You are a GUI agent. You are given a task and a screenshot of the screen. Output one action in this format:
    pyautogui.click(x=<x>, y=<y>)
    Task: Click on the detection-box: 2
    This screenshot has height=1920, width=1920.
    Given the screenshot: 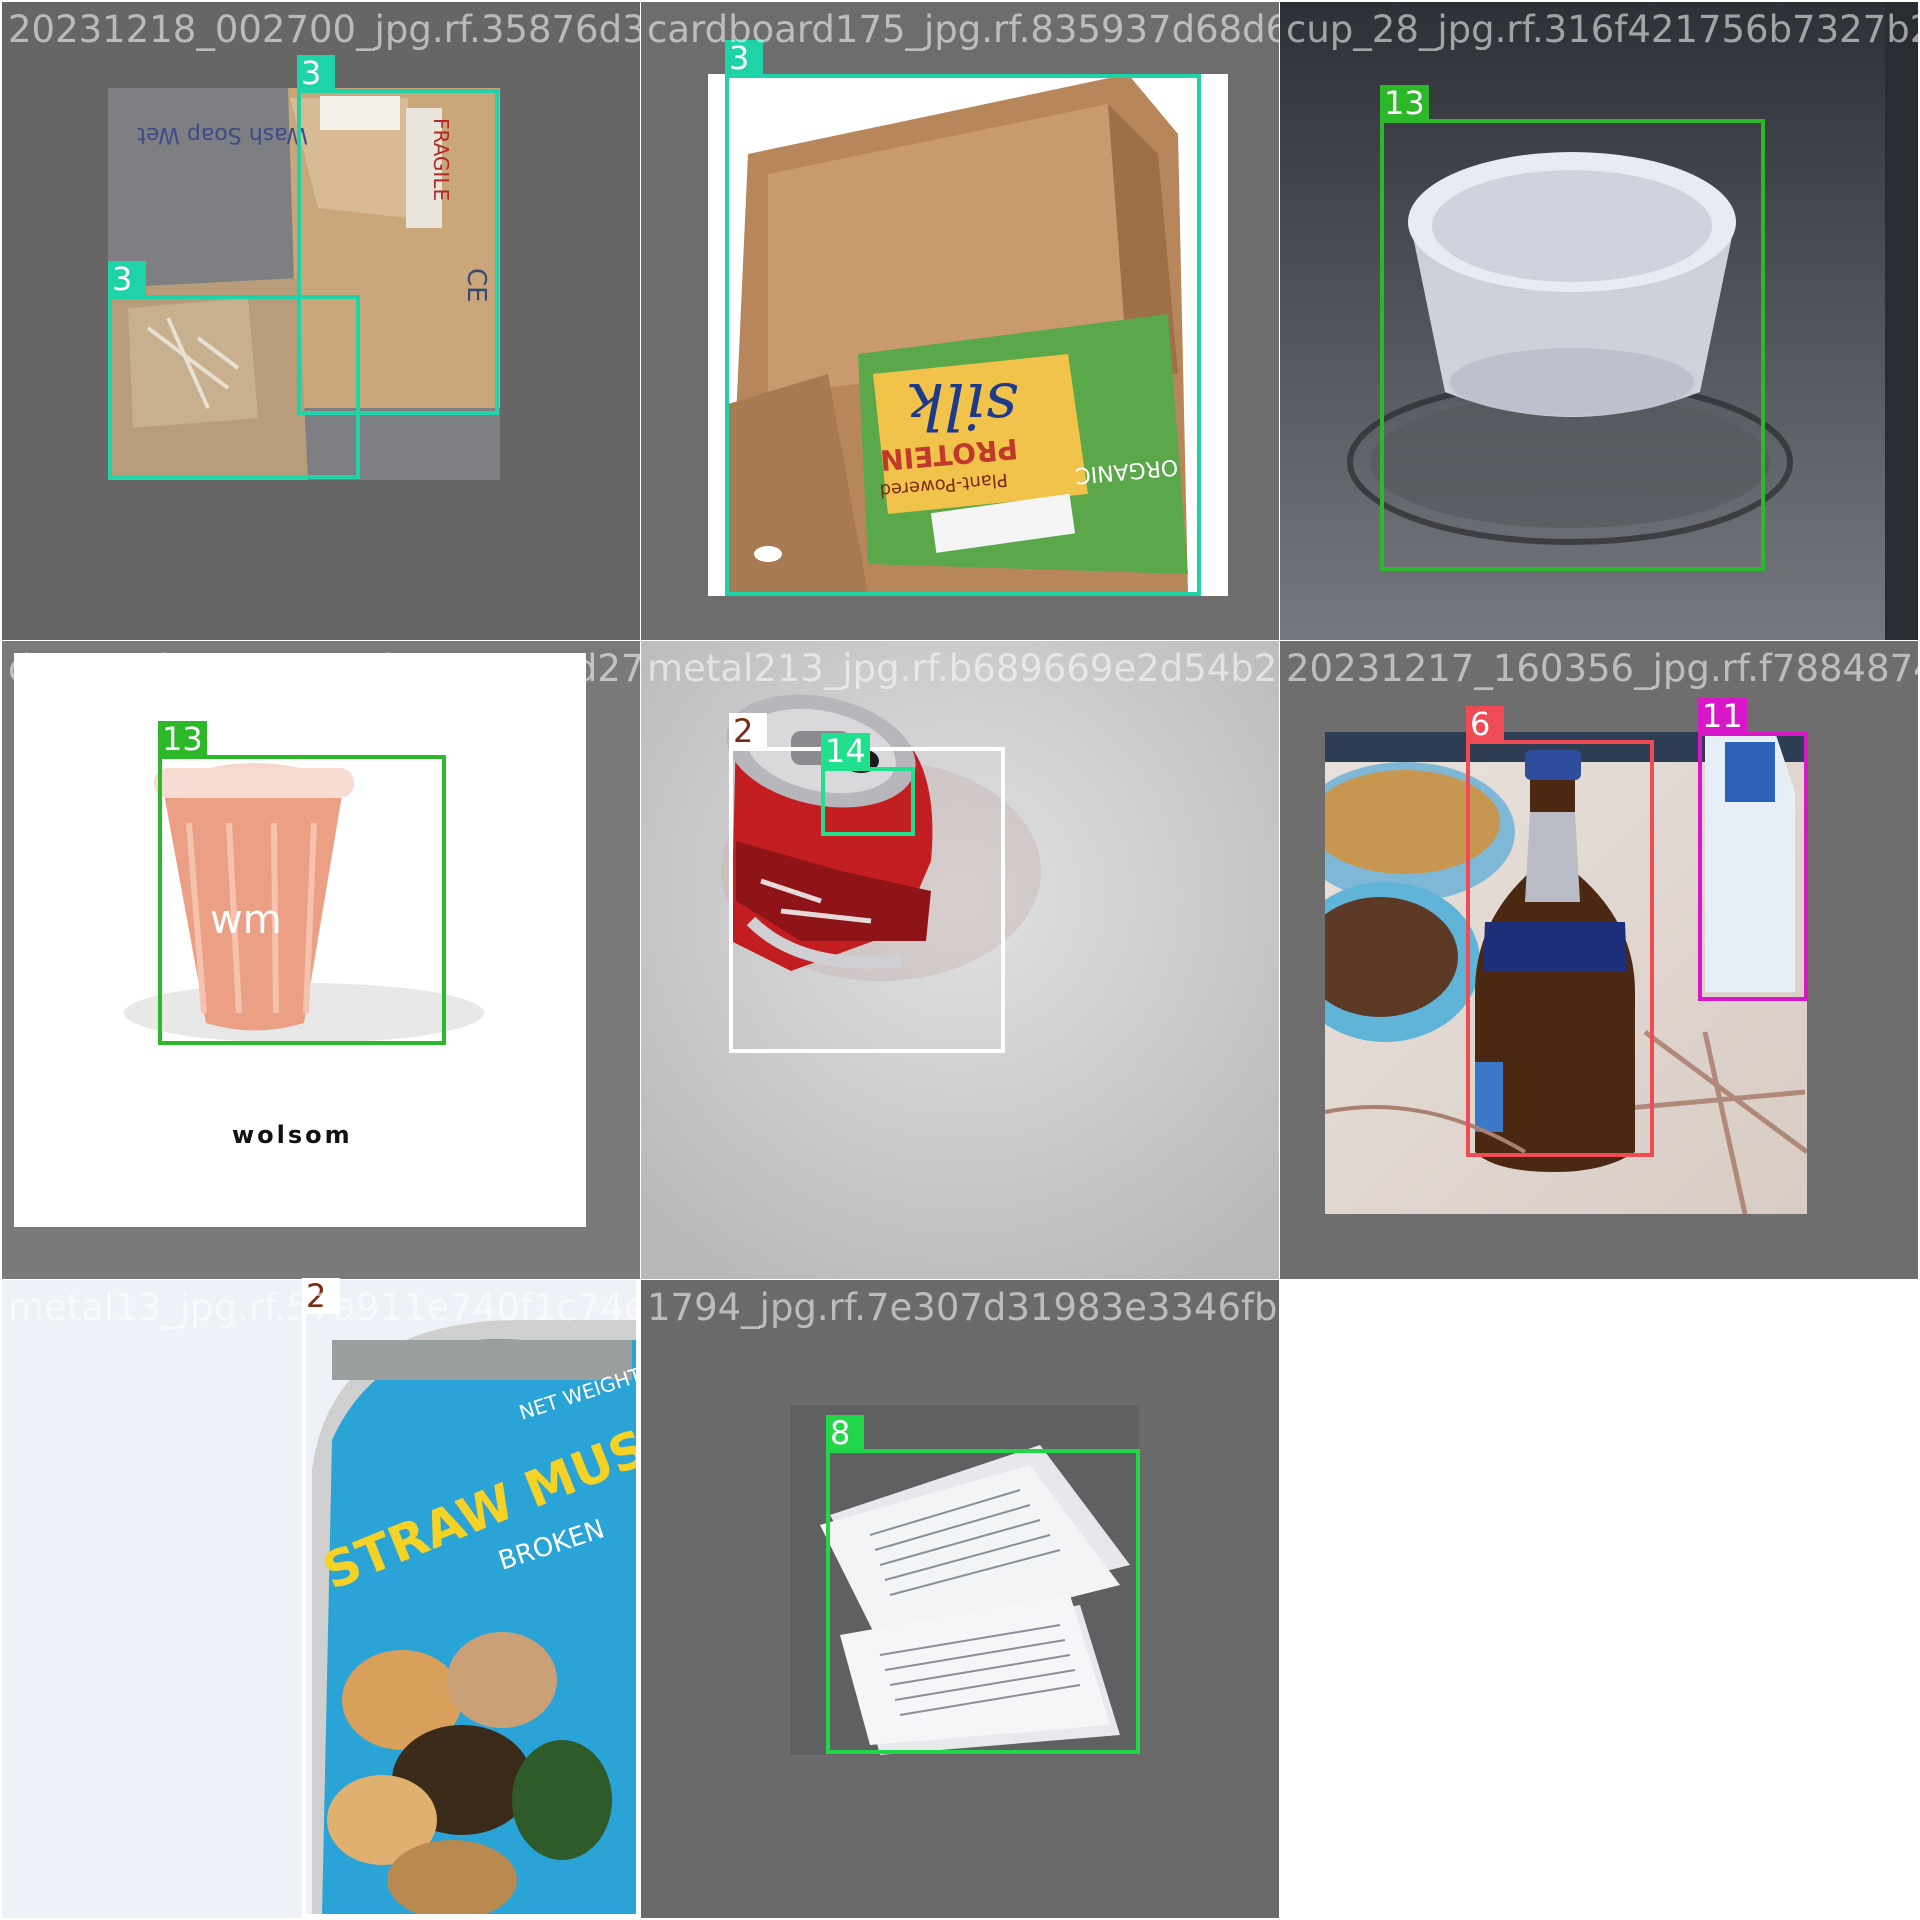 What is the action you would take?
    pyautogui.click(x=471, y=1598)
    